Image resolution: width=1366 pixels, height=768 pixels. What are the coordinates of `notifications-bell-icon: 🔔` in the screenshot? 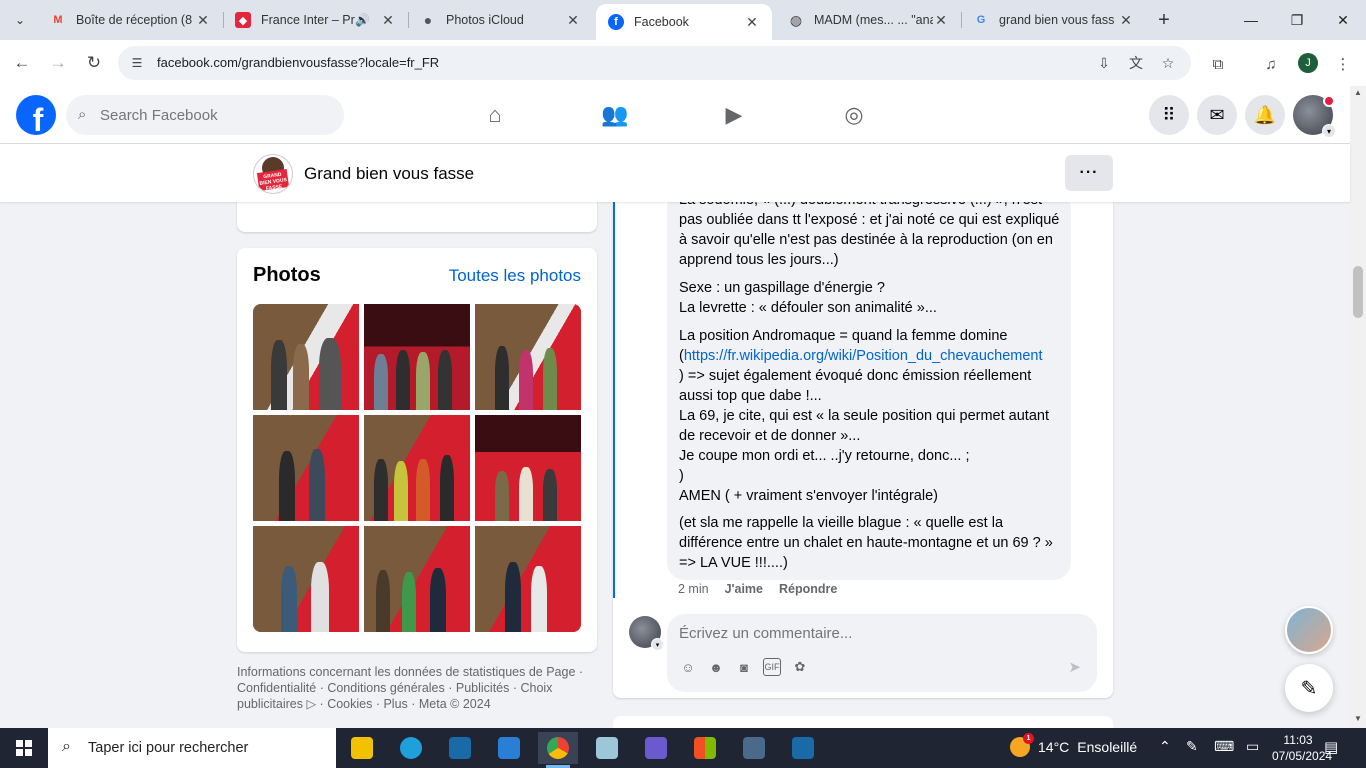 It's located at (1265, 115).